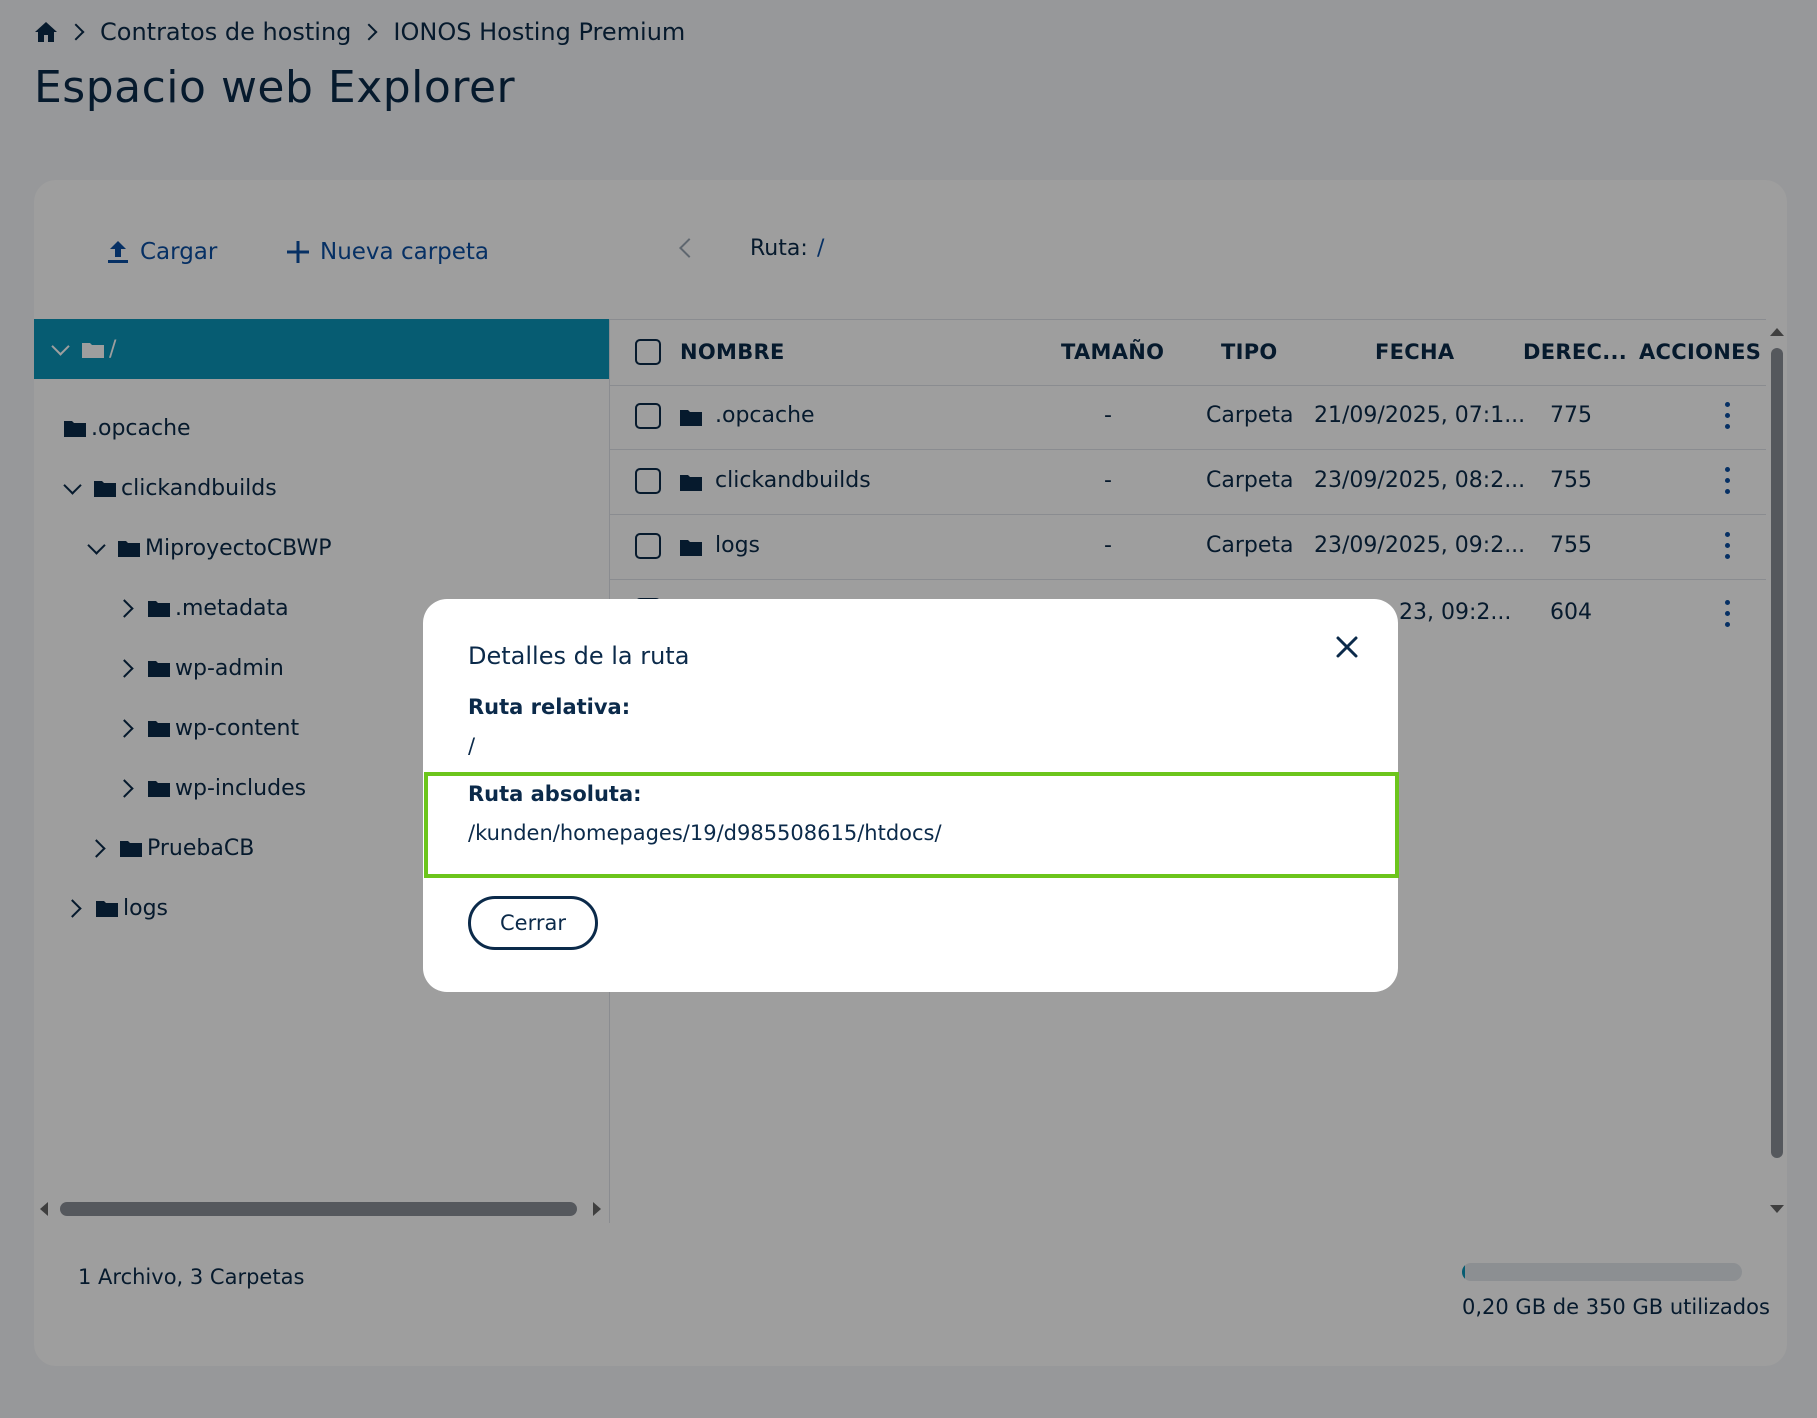 This screenshot has width=1817, height=1418. What do you see at coordinates (1347, 647) in the screenshot?
I see `close-icon` at bounding box center [1347, 647].